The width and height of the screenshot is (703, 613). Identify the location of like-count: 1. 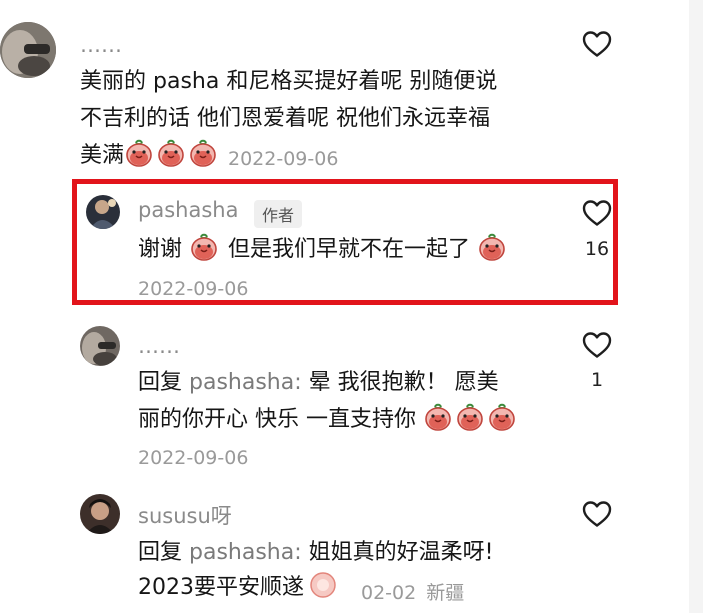
(597, 380).